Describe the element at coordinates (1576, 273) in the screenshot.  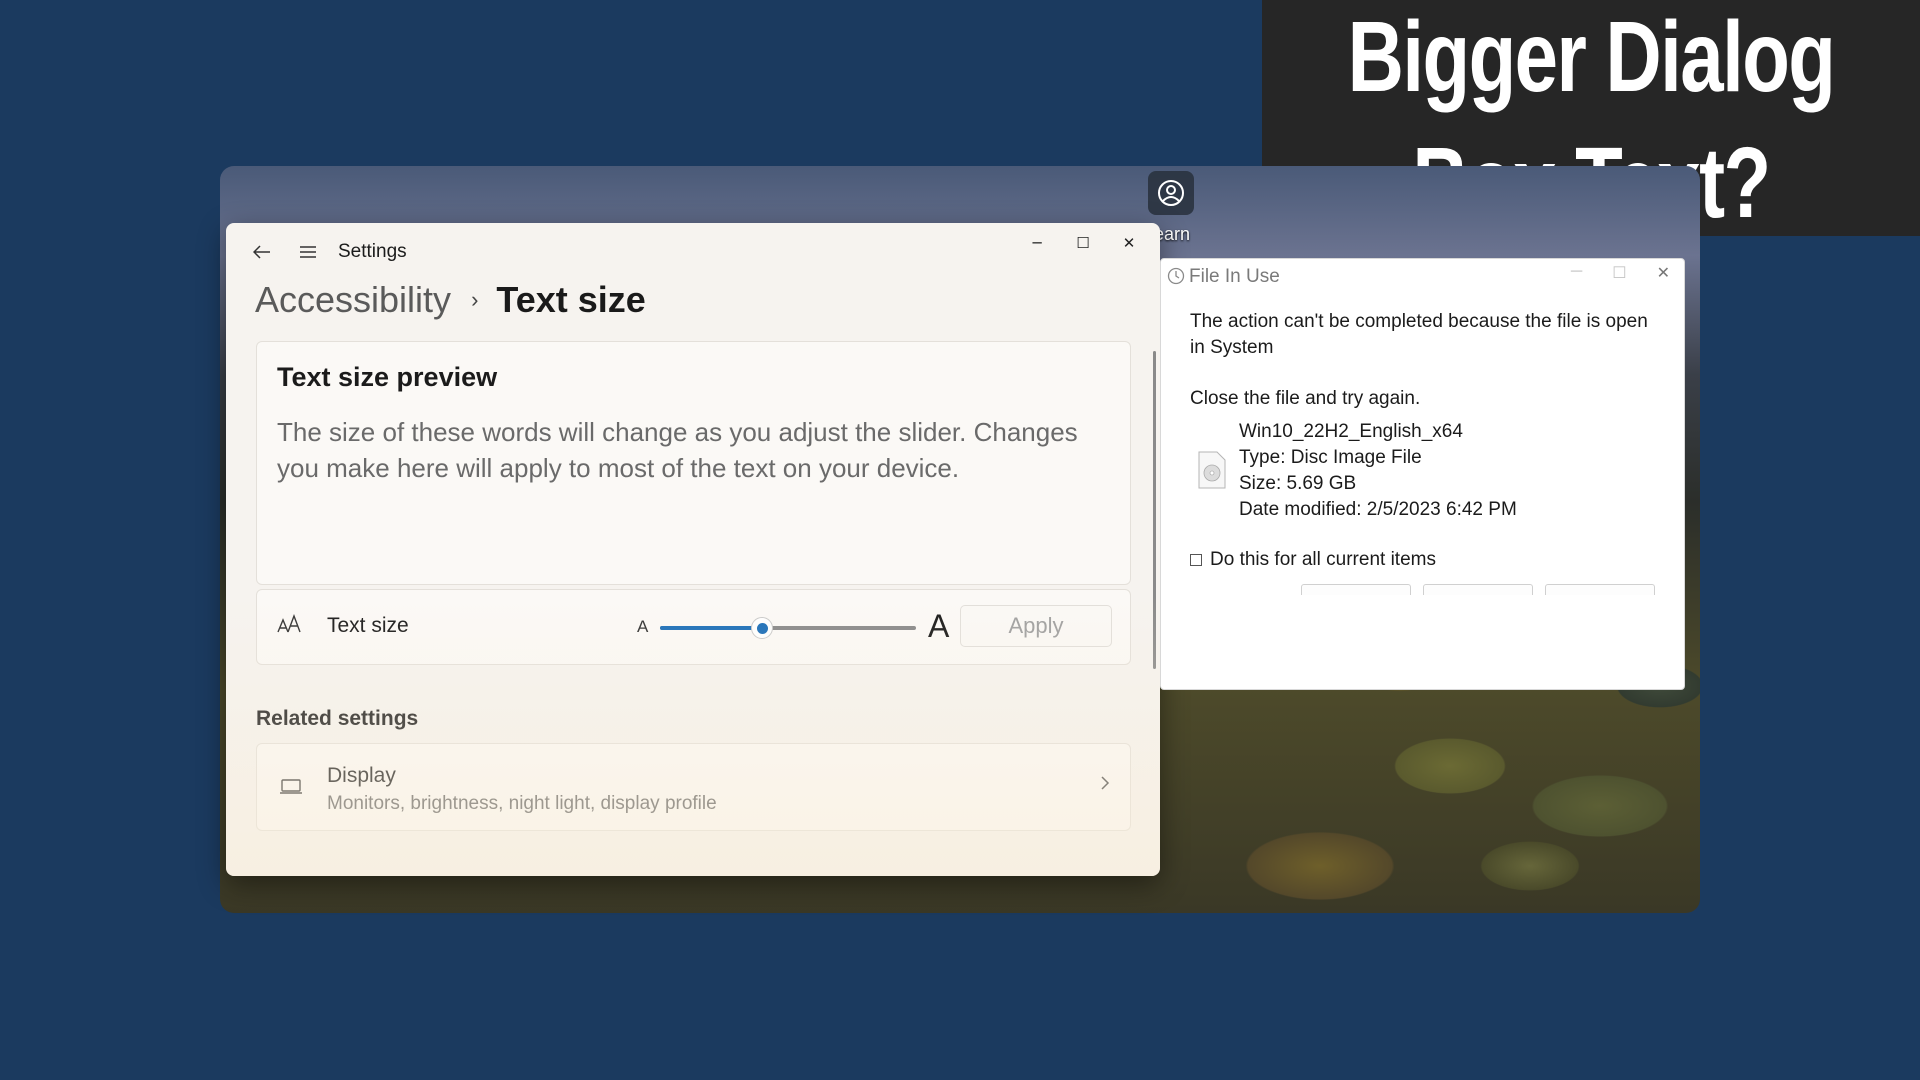
I see `dialog-minimize-button: ─` at that location.